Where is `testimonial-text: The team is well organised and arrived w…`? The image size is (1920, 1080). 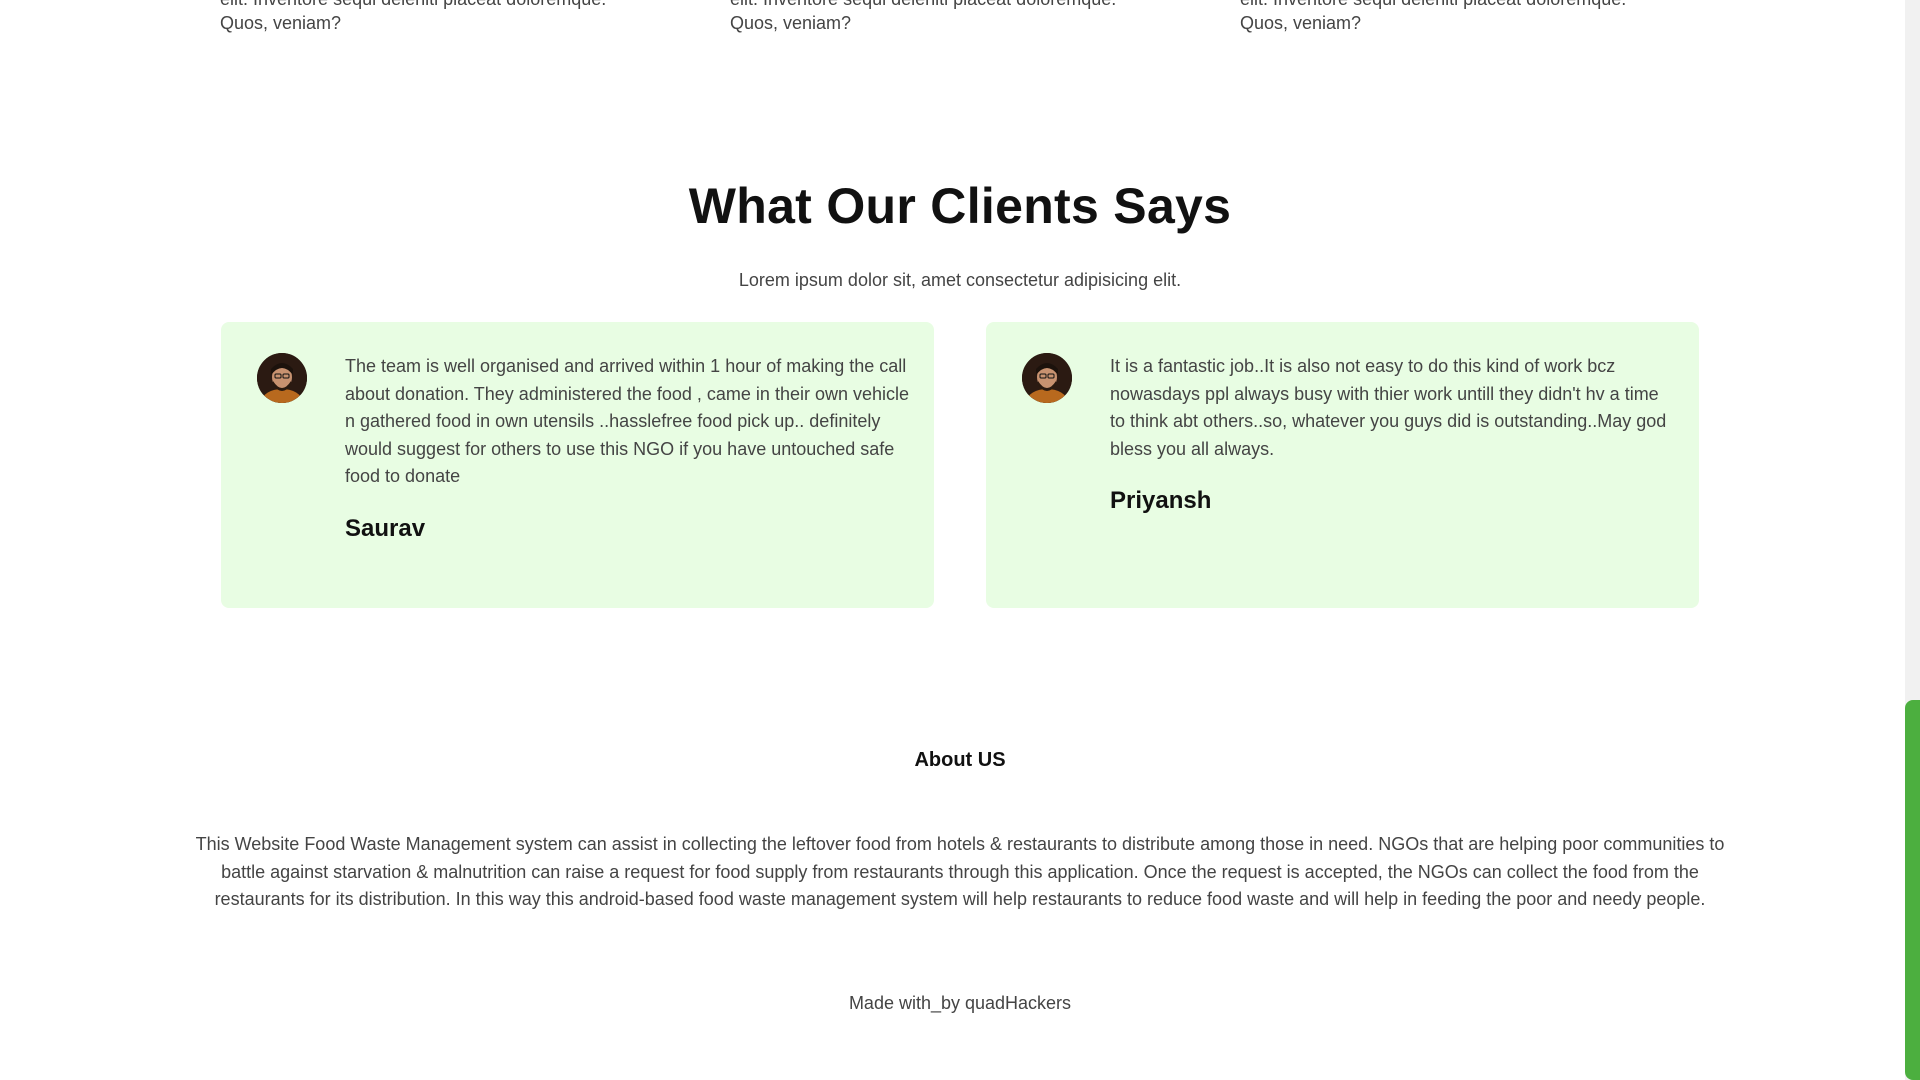
testimonial-text: The team is well organised and arrived w… is located at coordinates (627, 421).